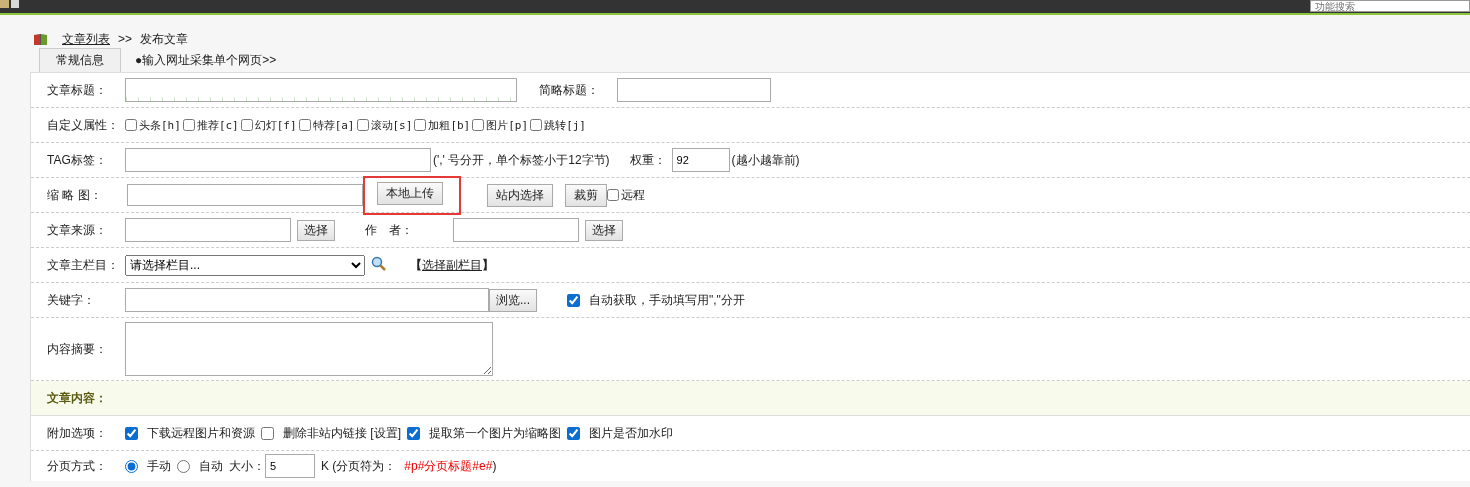 The width and height of the screenshot is (1470, 487). What do you see at coordinates (77, 230) in the screenshot?
I see `field-label: 文章来源：` at bounding box center [77, 230].